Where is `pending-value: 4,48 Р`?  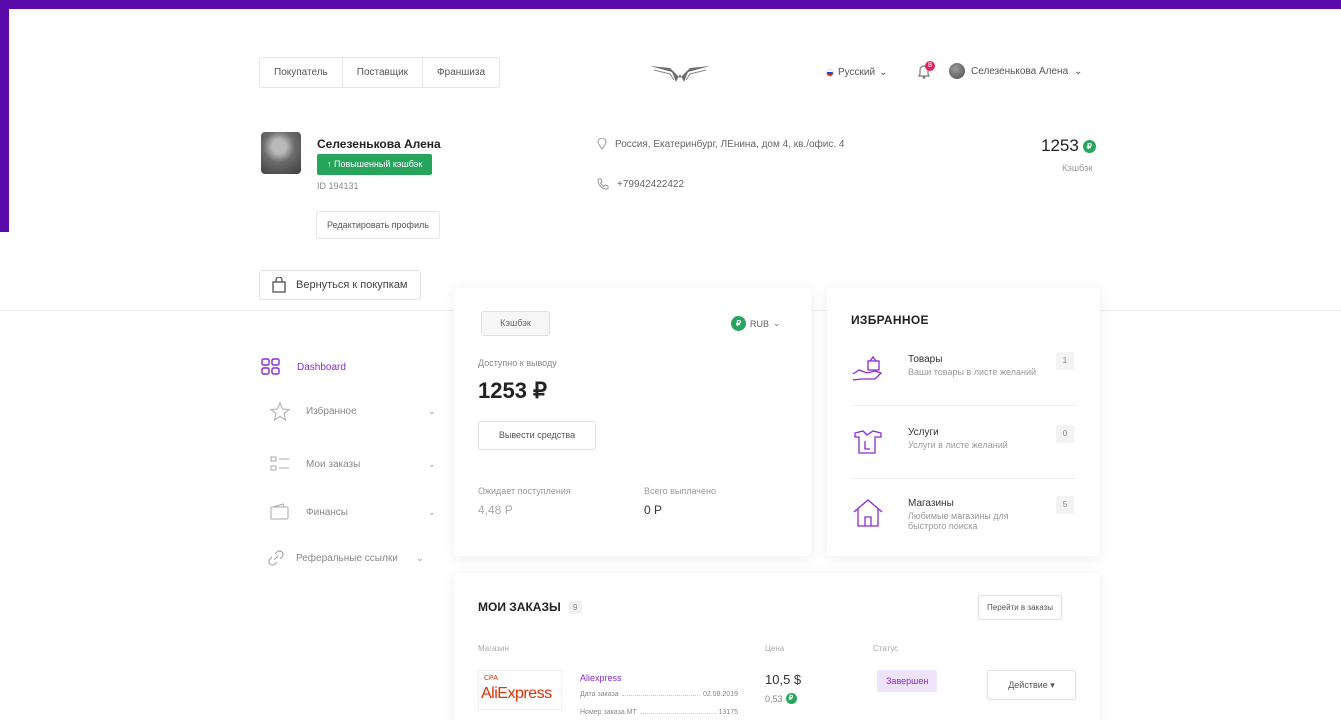
pending-value: 4,48 Р is located at coordinates (495, 510).